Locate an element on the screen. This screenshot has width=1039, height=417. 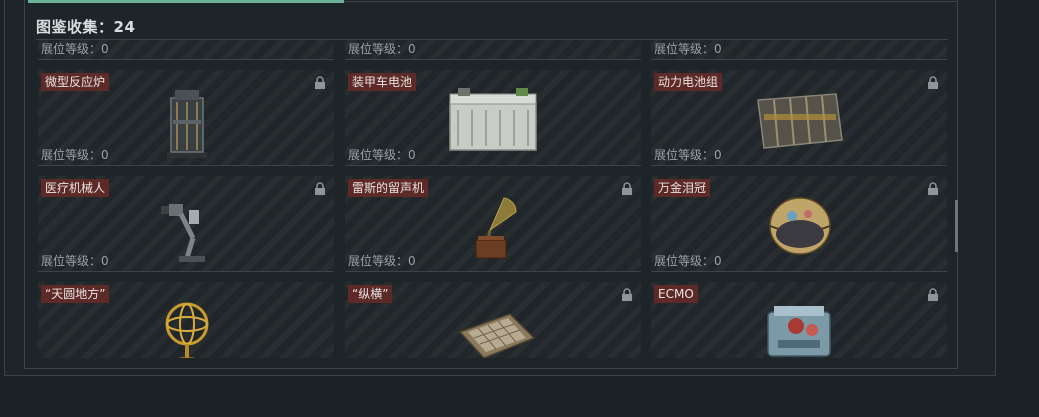
collection-card-crown-egg: 万金泪冠 展位等级：0 is located at coordinates (799, 224).